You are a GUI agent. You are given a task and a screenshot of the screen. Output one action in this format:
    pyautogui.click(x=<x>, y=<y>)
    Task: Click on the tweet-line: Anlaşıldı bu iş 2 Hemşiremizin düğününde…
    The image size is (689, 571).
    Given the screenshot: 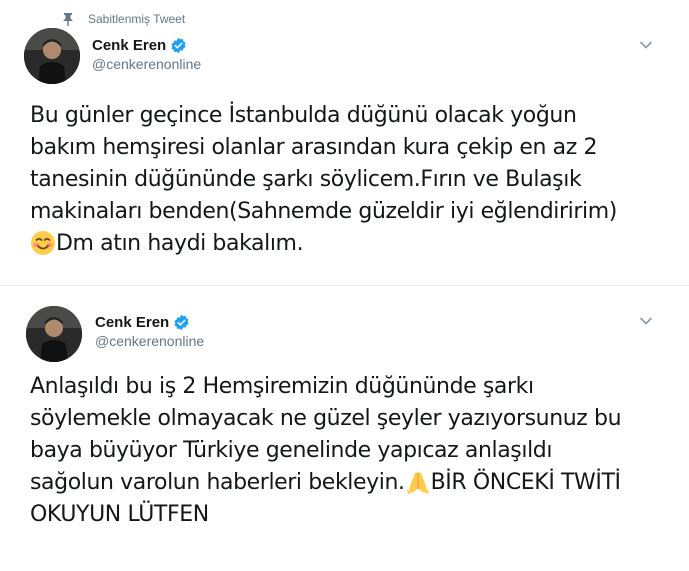 What is the action you would take?
    pyautogui.click(x=282, y=386)
    